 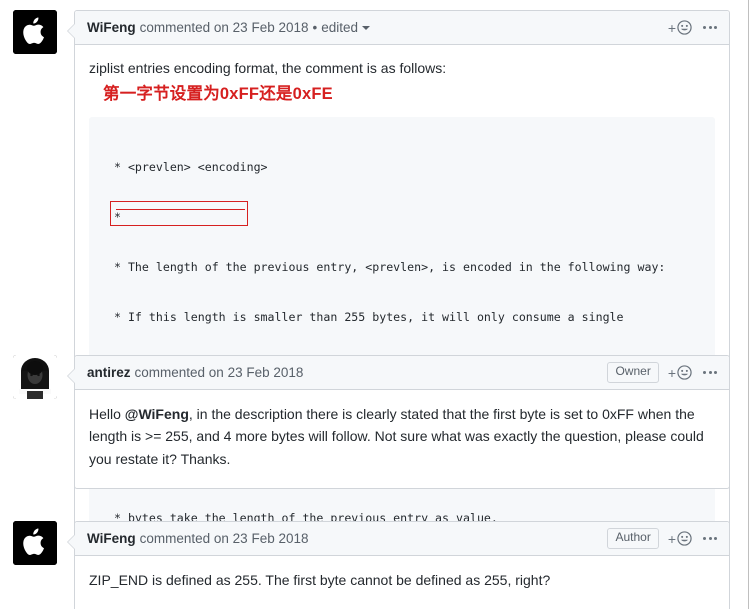 I want to click on chevron-down-icon, so click(x=366, y=27).